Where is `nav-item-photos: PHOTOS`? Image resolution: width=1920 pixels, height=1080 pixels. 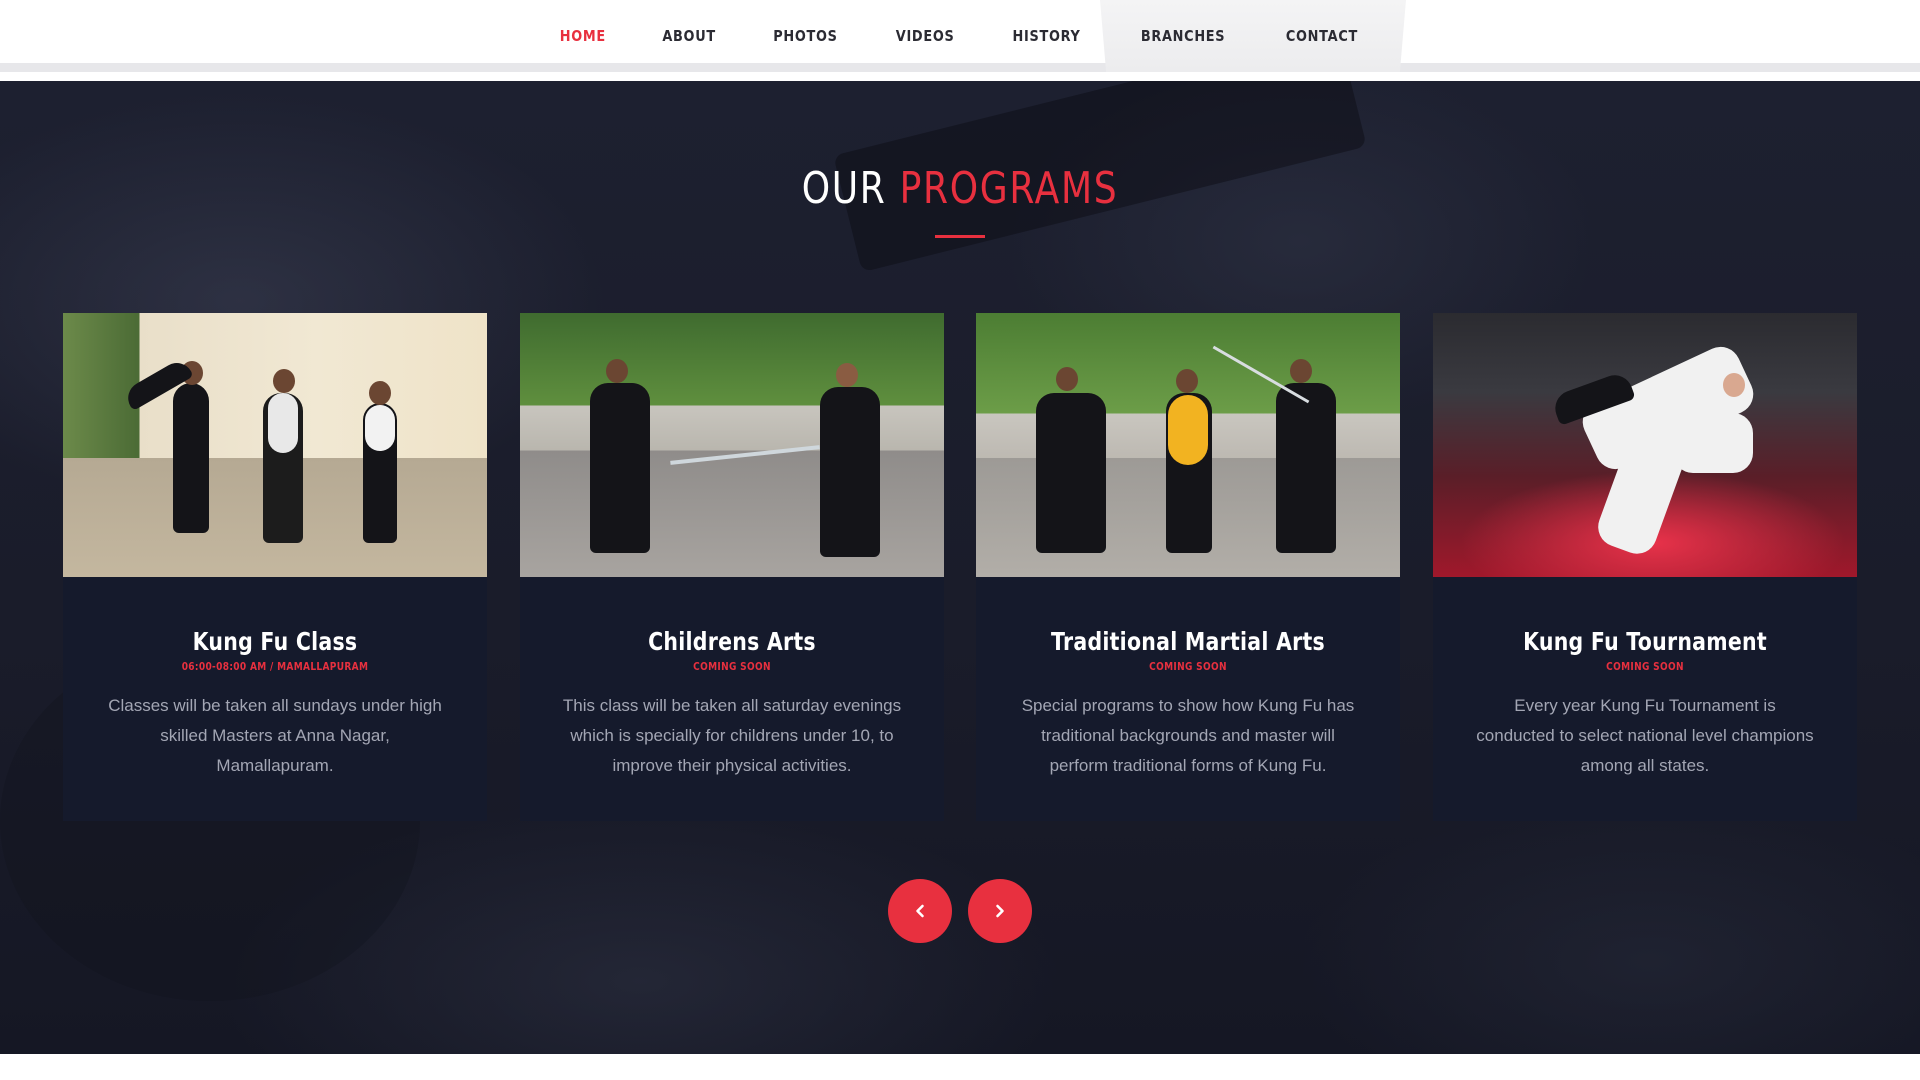 nav-item-photos: PHOTOS is located at coordinates (805, 36).